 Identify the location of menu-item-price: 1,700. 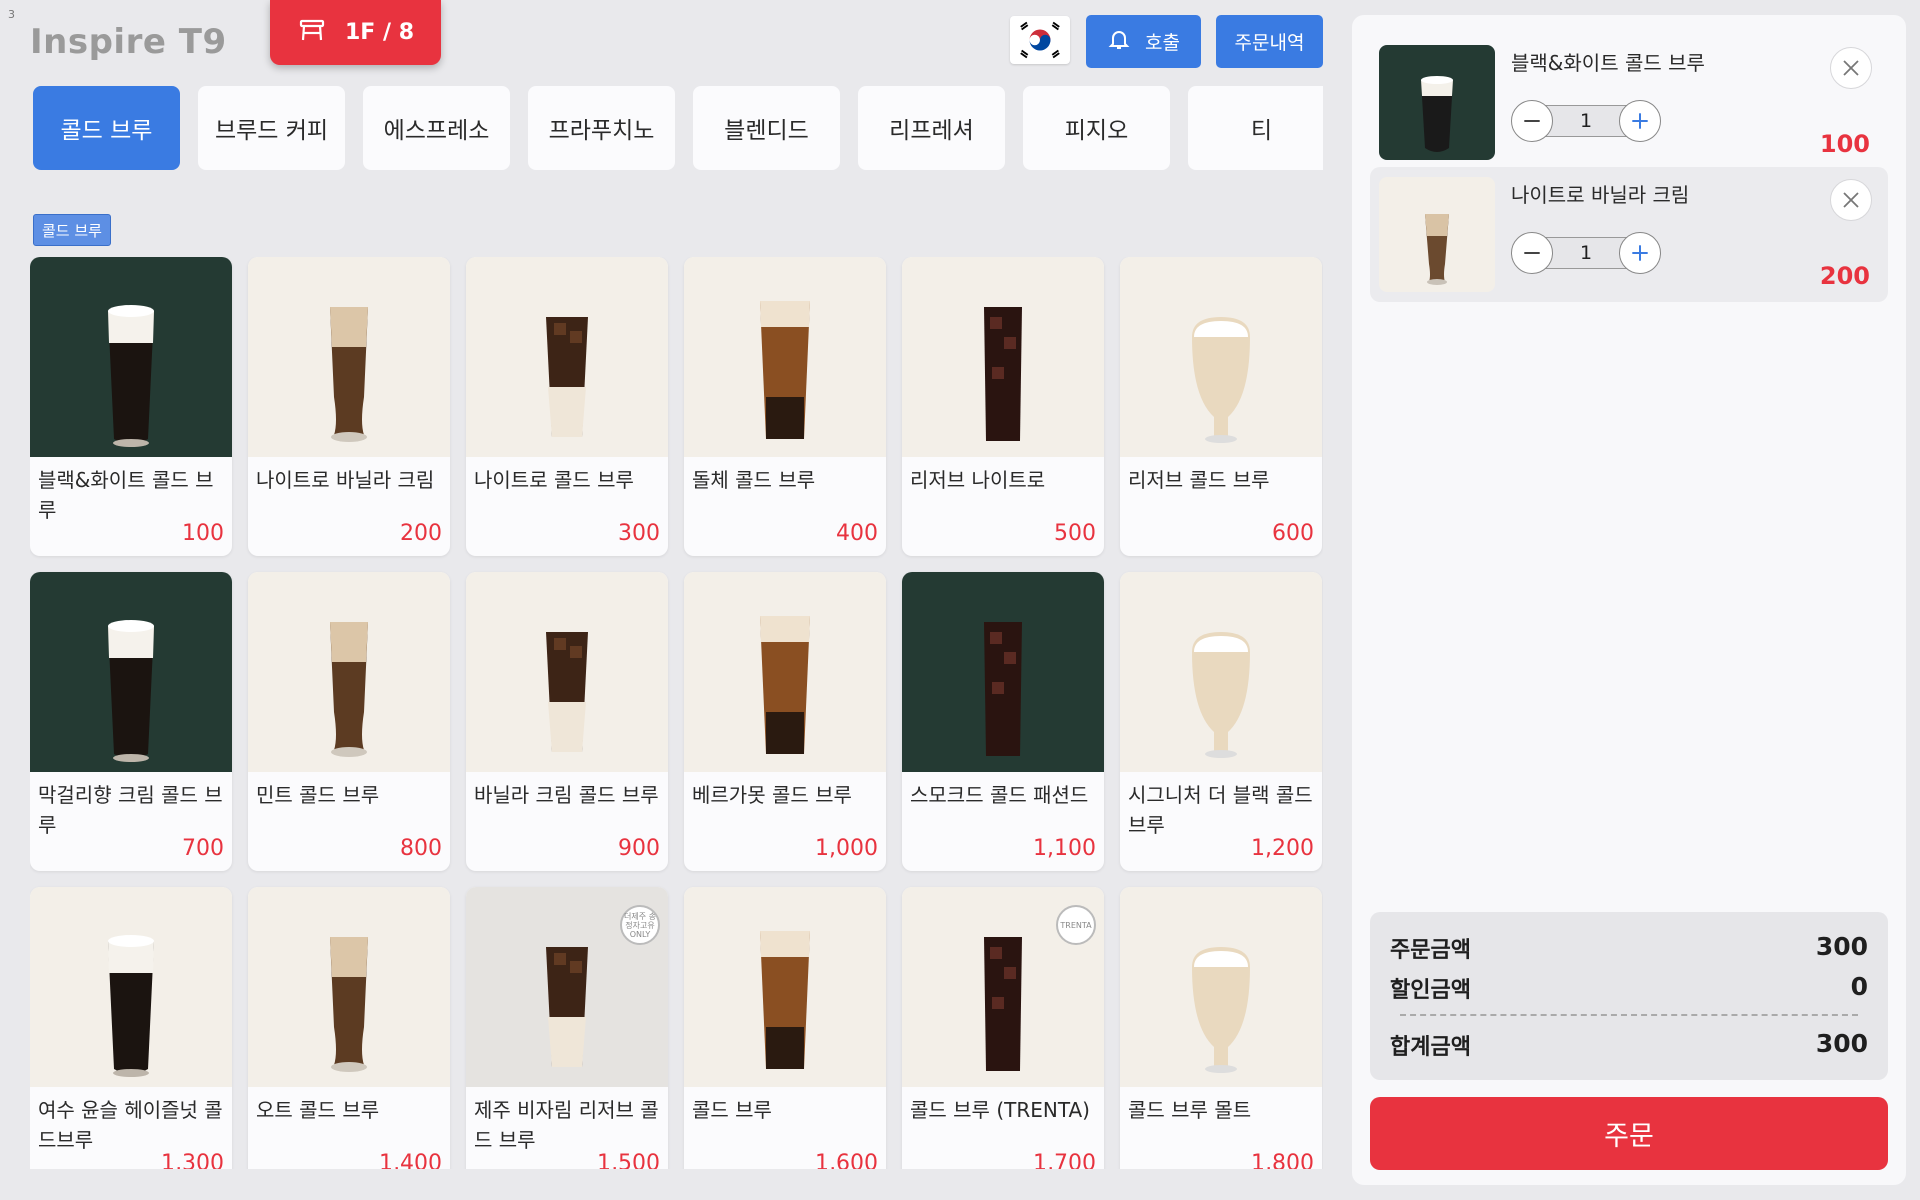
(1064, 1160).